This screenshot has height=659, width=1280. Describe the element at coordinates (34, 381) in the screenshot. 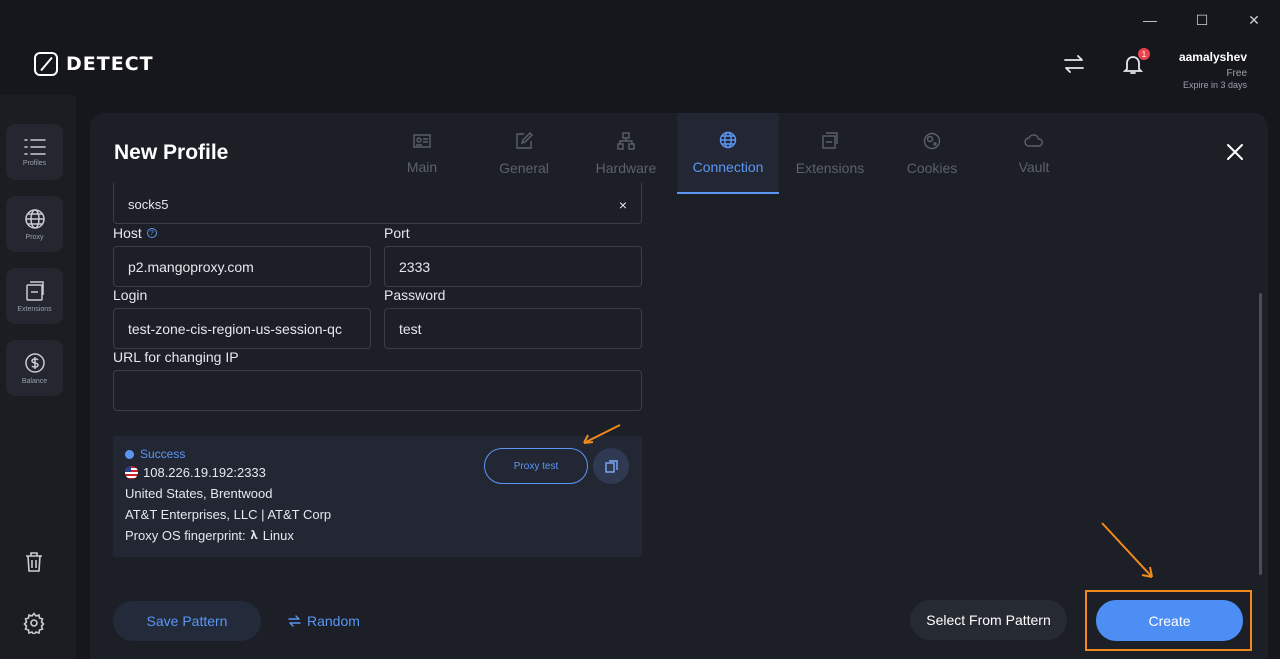

I see `sidebar-item-label: Balance` at that location.